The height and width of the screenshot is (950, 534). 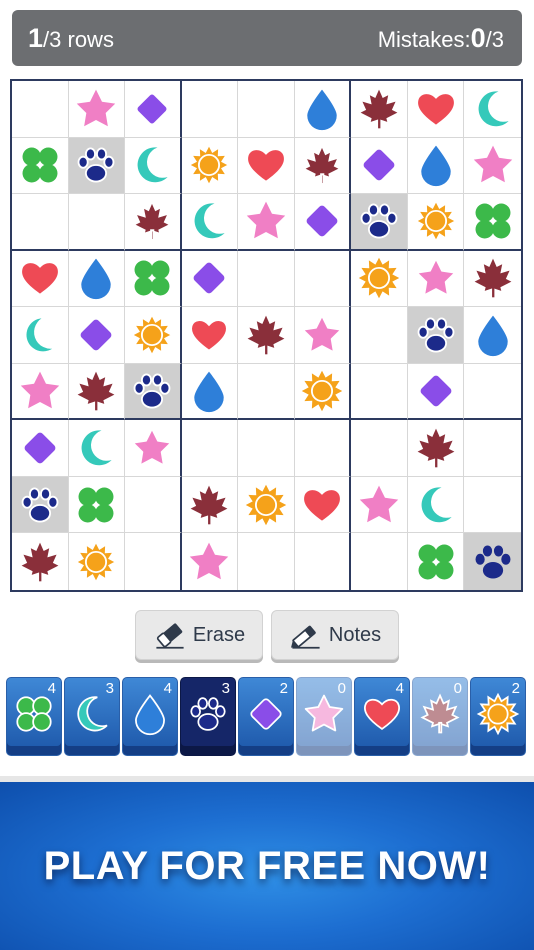 What do you see at coordinates (266, 716) in the screenshot?
I see `palette-diamond-button: 2` at bounding box center [266, 716].